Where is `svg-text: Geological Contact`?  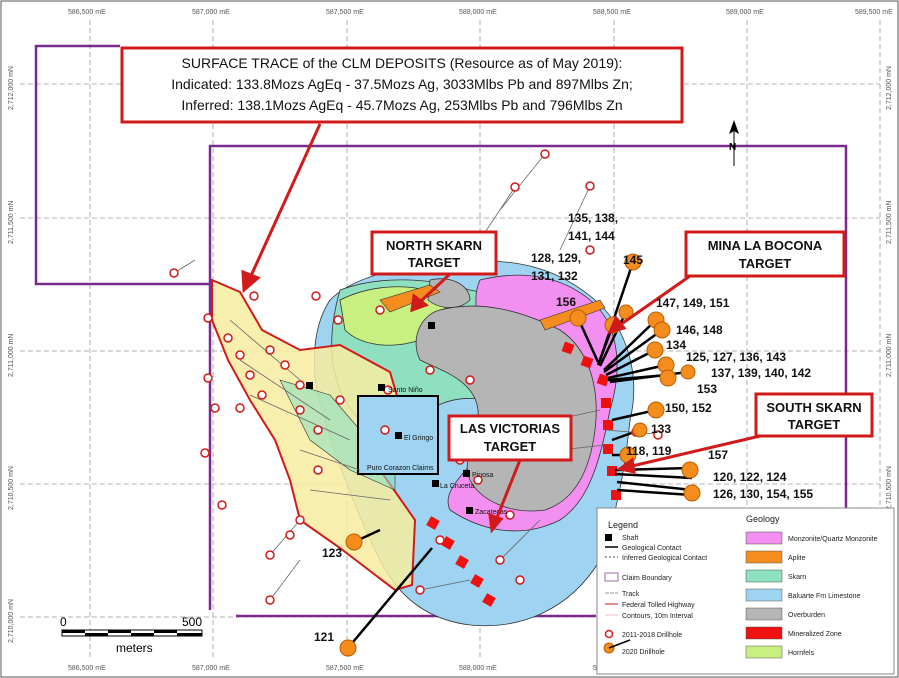
svg-text: Geological Contact is located at coordinates (651, 548).